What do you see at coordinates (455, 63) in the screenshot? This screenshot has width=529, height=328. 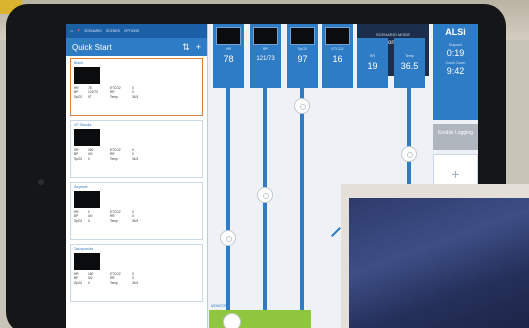 I see `countdown-label: Count Down` at bounding box center [455, 63].